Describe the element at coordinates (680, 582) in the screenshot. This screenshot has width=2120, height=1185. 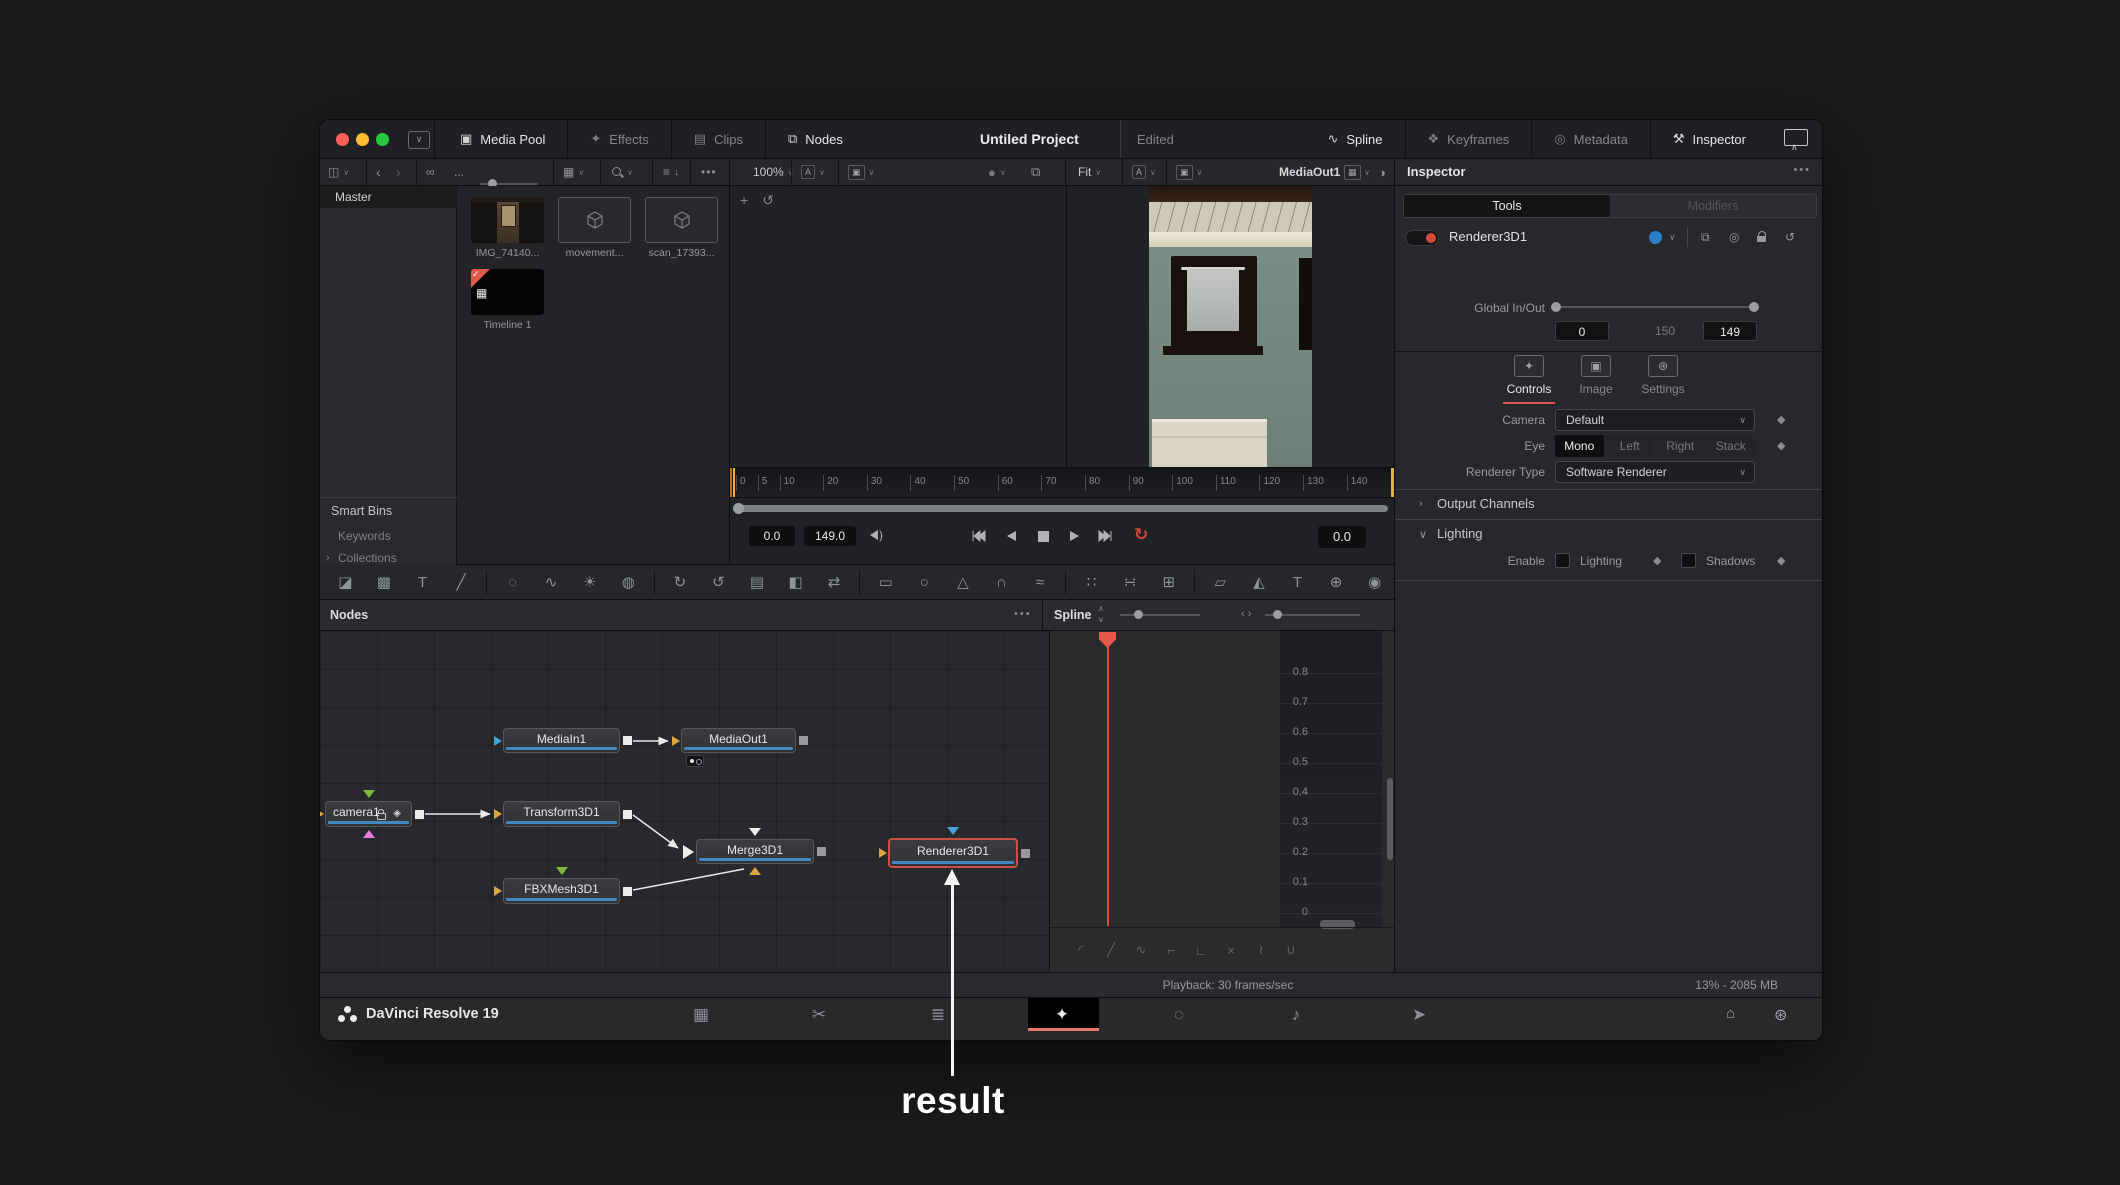
I see `tool-transform-icon: ↻` at that location.